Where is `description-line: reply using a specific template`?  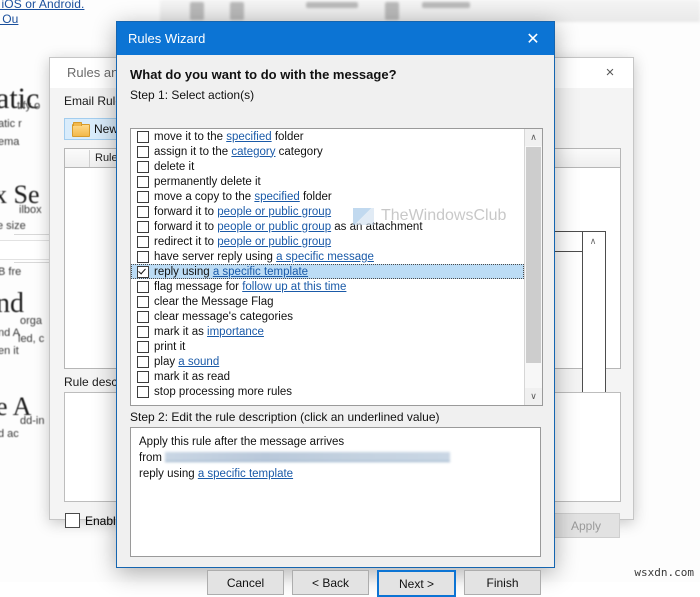 description-line: reply using a specific template is located at coordinates (335, 474).